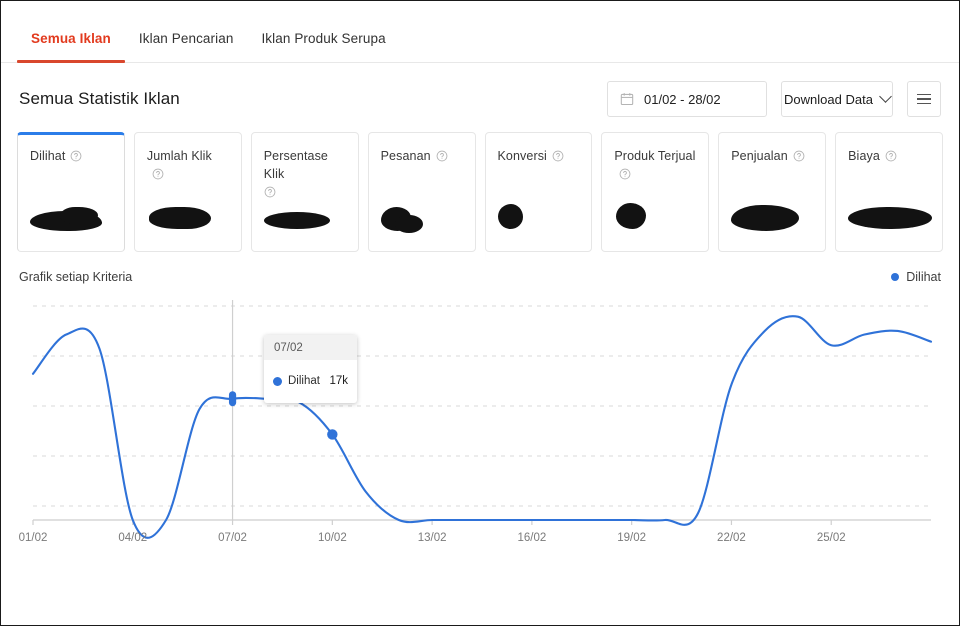 The width and height of the screenshot is (960, 626). What do you see at coordinates (759, 156) in the screenshot?
I see `metric-card-label: Penjualan` at bounding box center [759, 156].